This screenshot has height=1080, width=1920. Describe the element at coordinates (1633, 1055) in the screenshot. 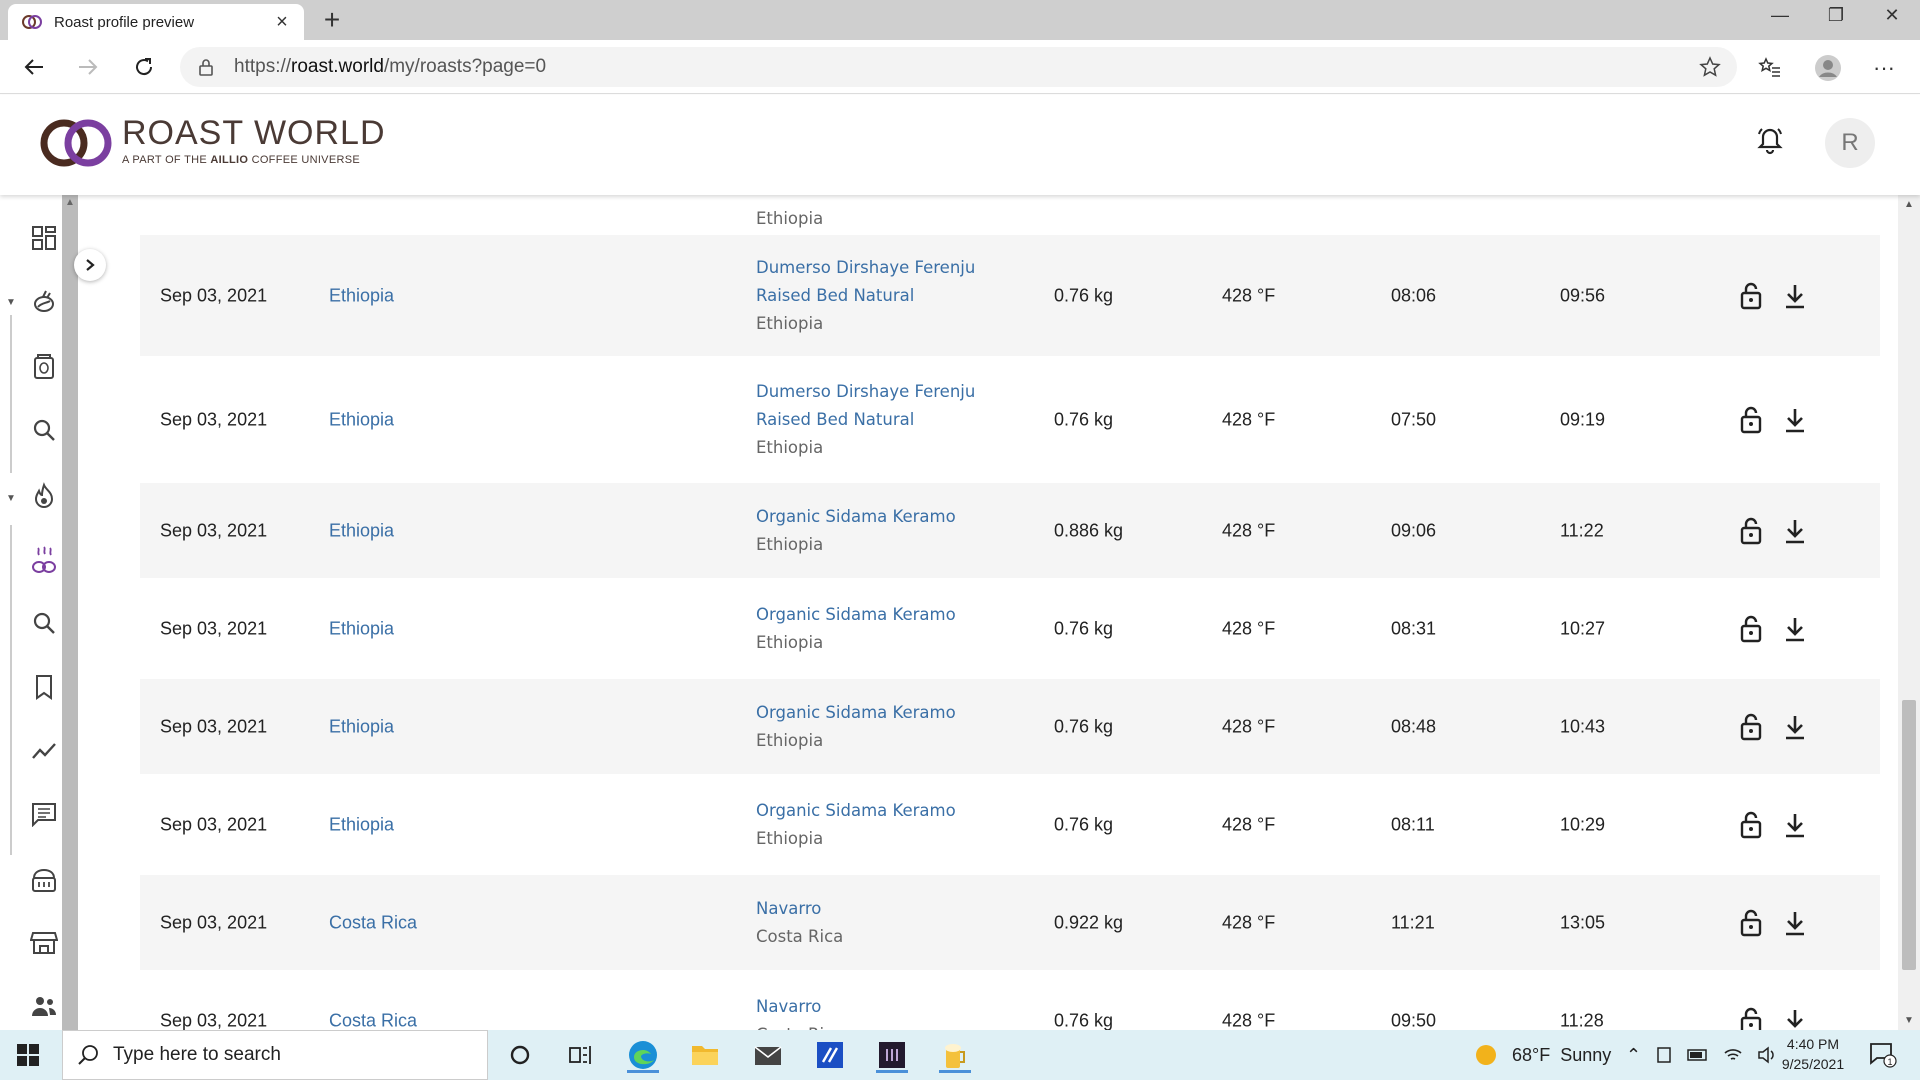

I see `show-hidden-icons-icon: ⌃` at that location.